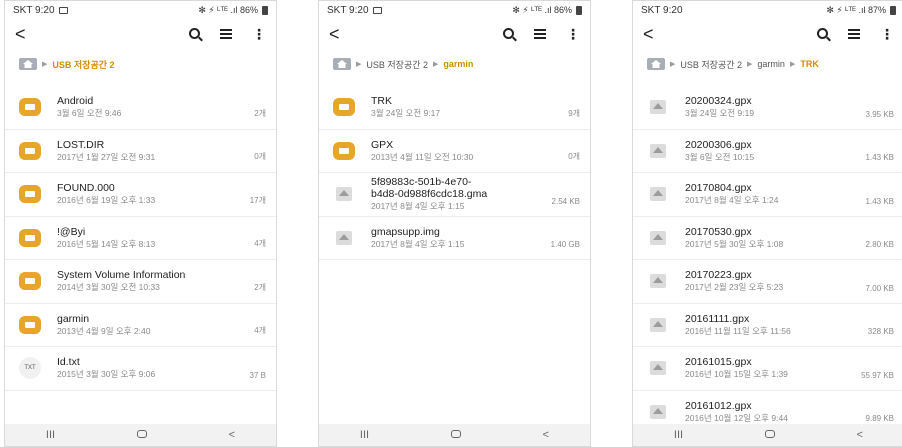 Image resolution: width=902 pixels, height=447 pixels. Describe the element at coordinates (140, 325) in the screenshot. I see `folder-row: garmin 2013년 4월 9일 오후 2:40 4개` at that location.